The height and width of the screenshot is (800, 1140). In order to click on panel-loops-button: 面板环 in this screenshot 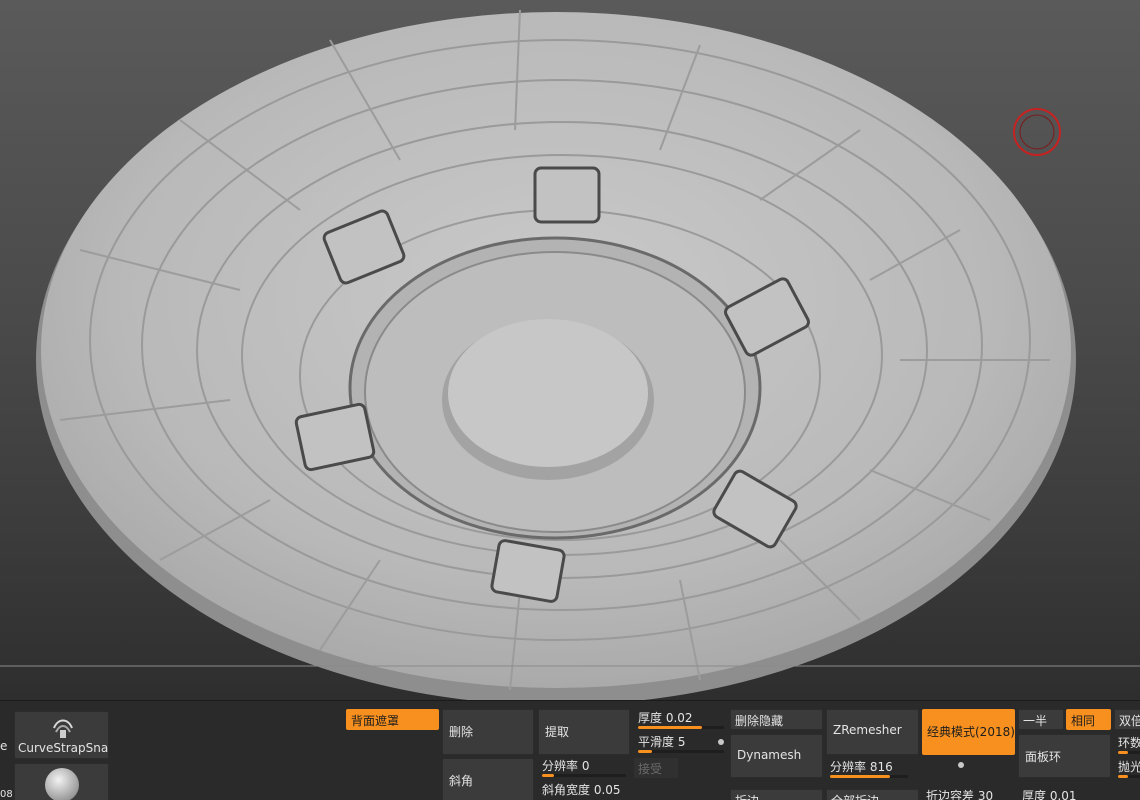, I will do `click(1064, 756)`.